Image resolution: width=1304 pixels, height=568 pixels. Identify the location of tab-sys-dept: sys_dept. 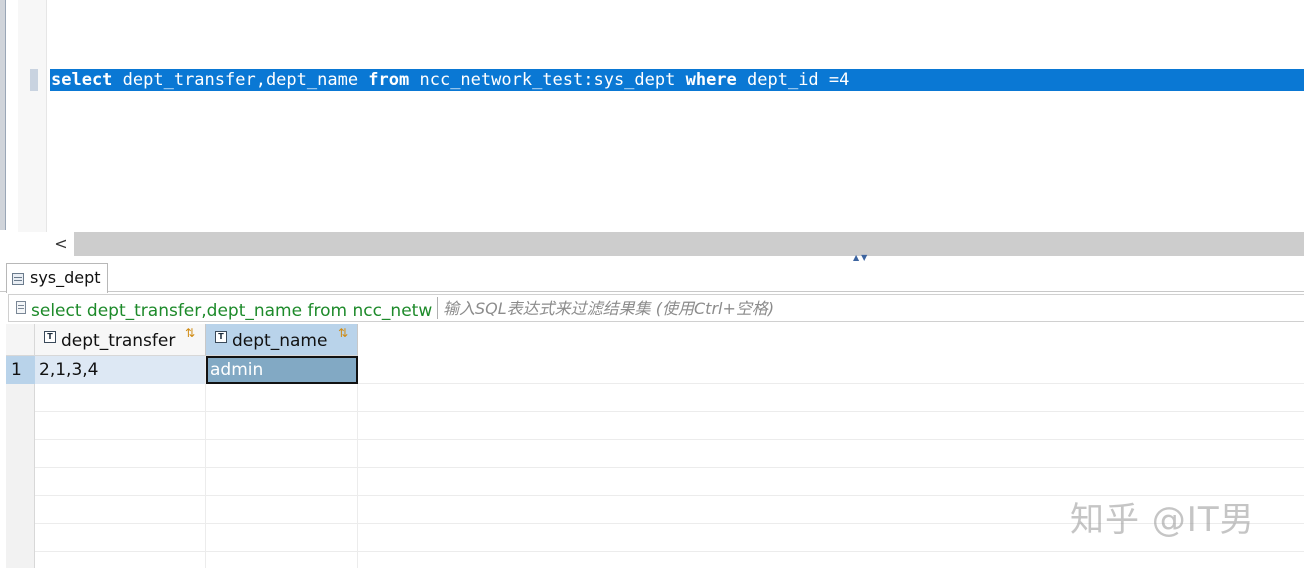
(57, 278).